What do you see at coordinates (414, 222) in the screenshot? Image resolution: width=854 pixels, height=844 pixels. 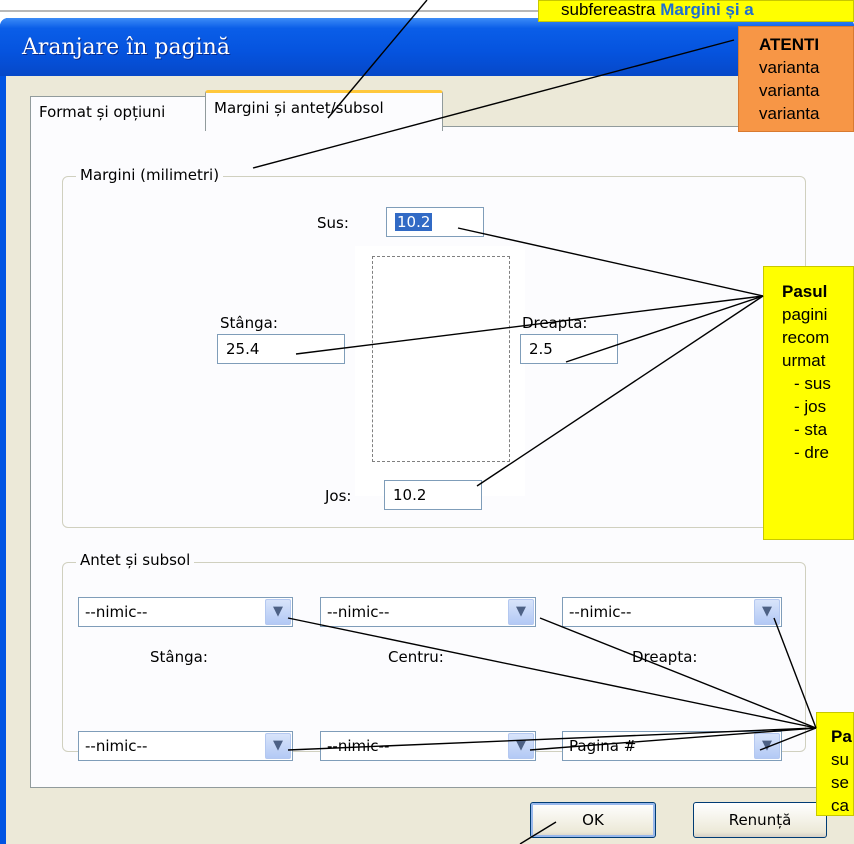 I see `top-margin-value: 10.2` at bounding box center [414, 222].